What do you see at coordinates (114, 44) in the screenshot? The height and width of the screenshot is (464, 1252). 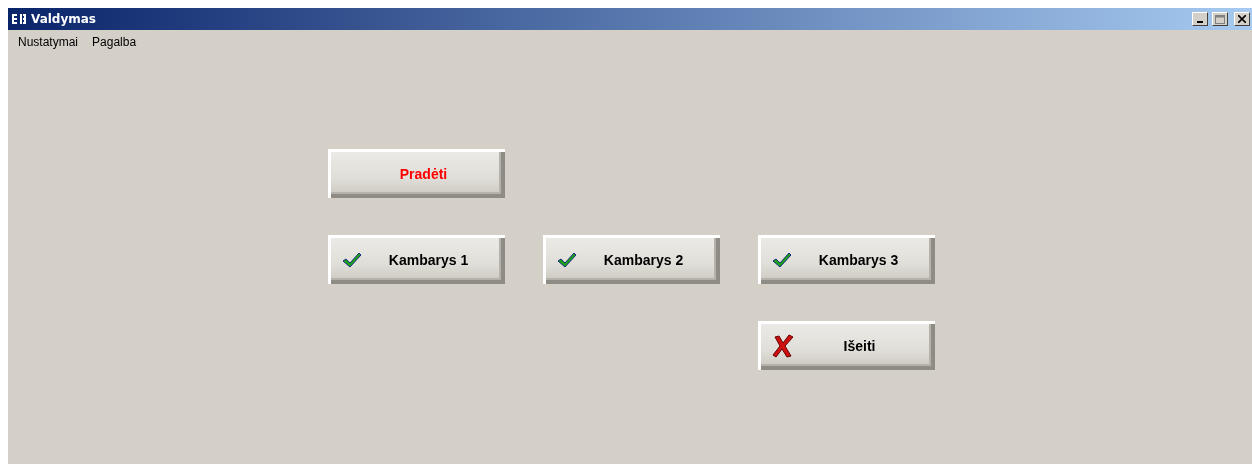 I see `menu-item: Pagalba` at bounding box center [114, 44].